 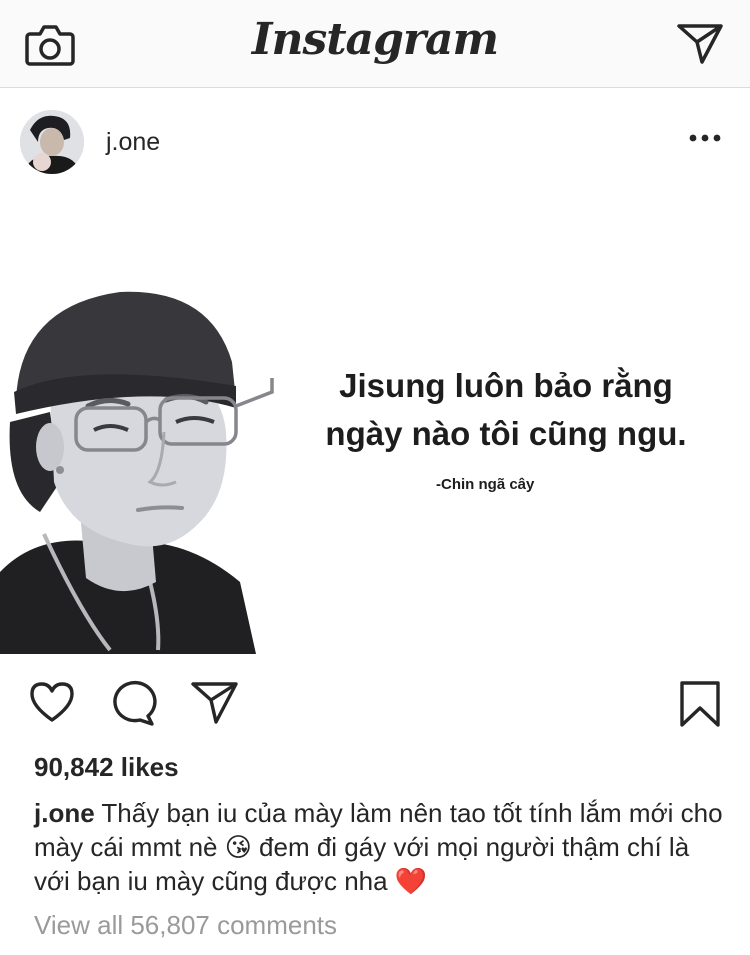 What do you see at coordinates (52, 704) in the screenshot?
I see `like-icon` at bounding box center [52, 704].